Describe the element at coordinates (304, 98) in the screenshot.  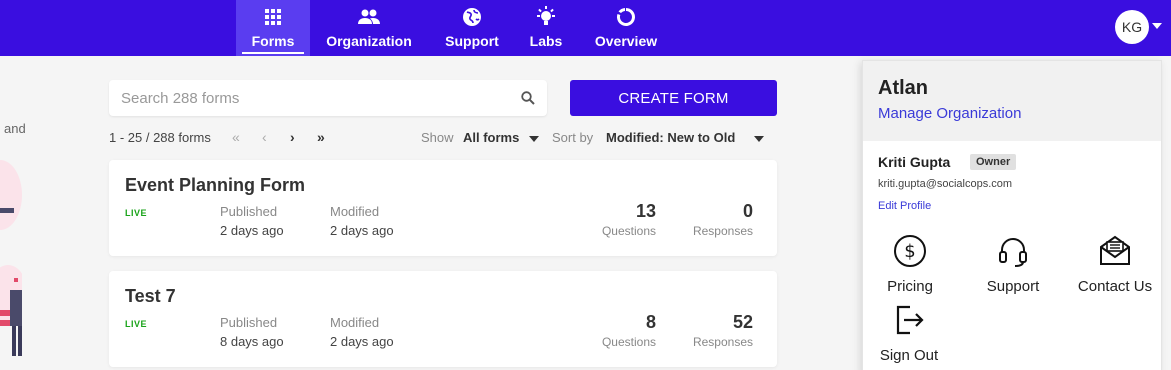
I see `search-input` at that location.